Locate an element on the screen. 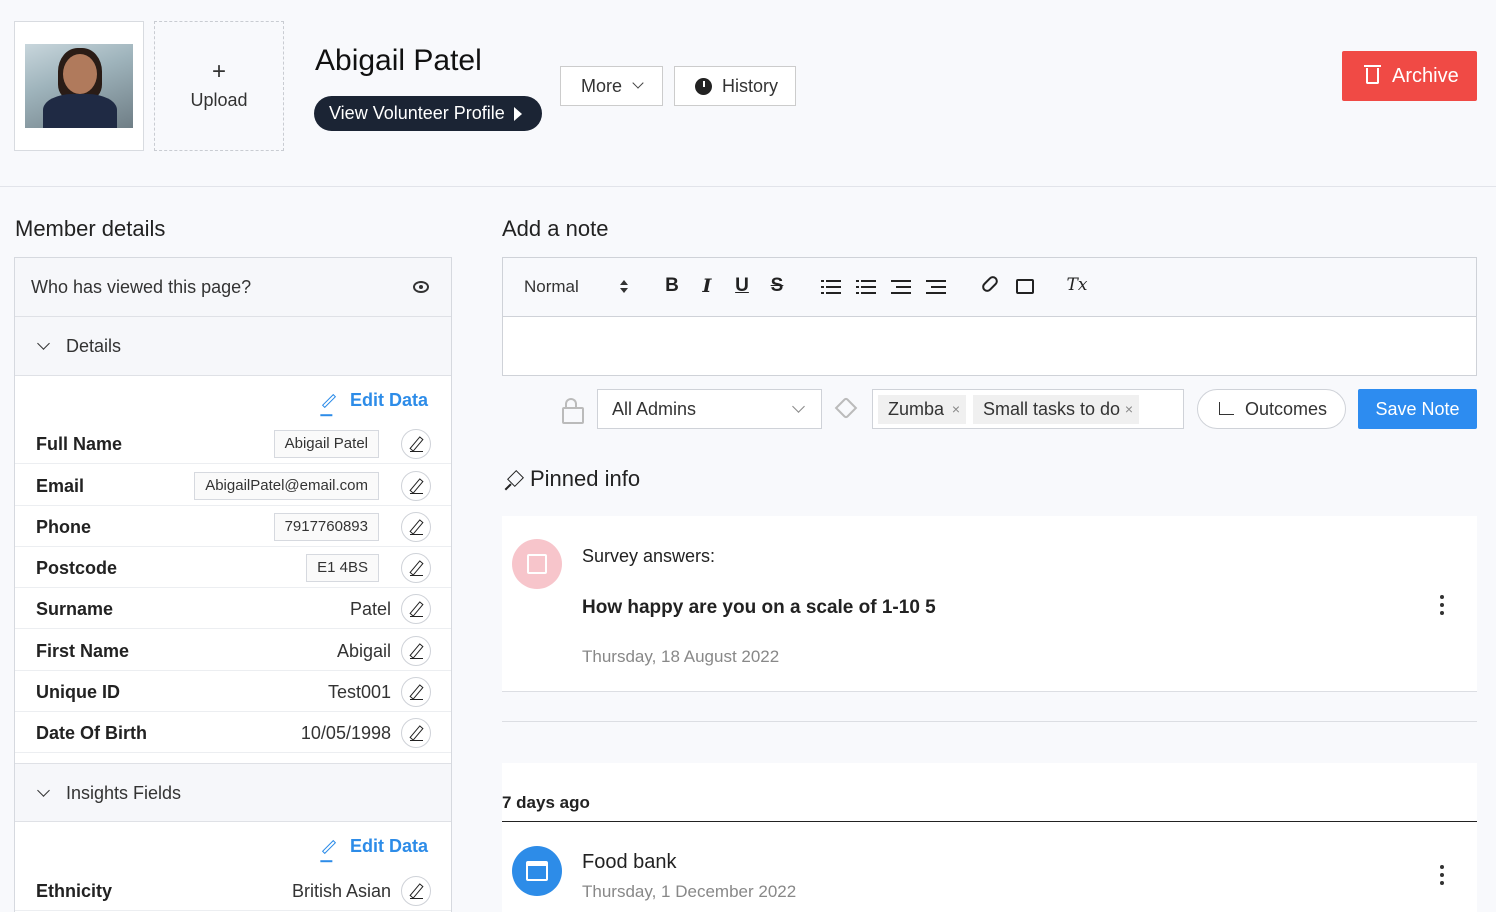 This screenshot has height=912, width=1496. archive-button: Archive is located at coordinates (1409, 76).